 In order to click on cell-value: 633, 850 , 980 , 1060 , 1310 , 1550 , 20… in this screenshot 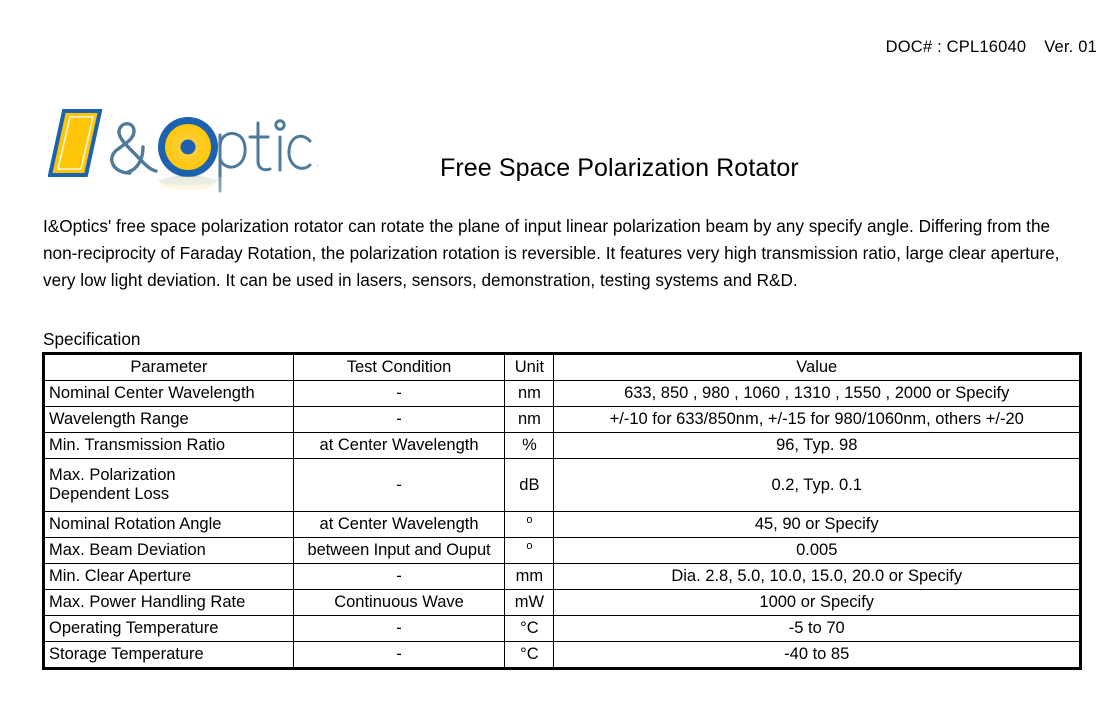, I will do `click(816, 393)`.